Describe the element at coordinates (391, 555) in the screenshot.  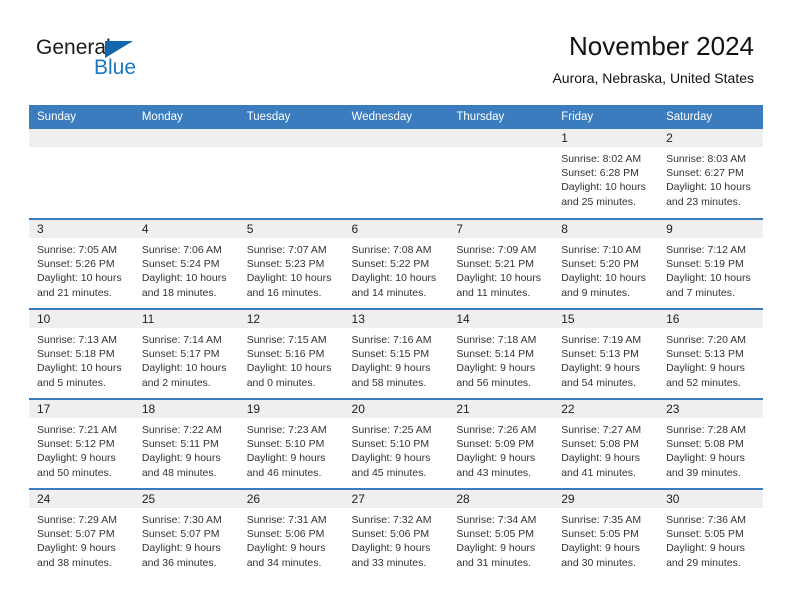
I see `daylight-text: Daylight: 9 hours and 33 minutes.` at that location.